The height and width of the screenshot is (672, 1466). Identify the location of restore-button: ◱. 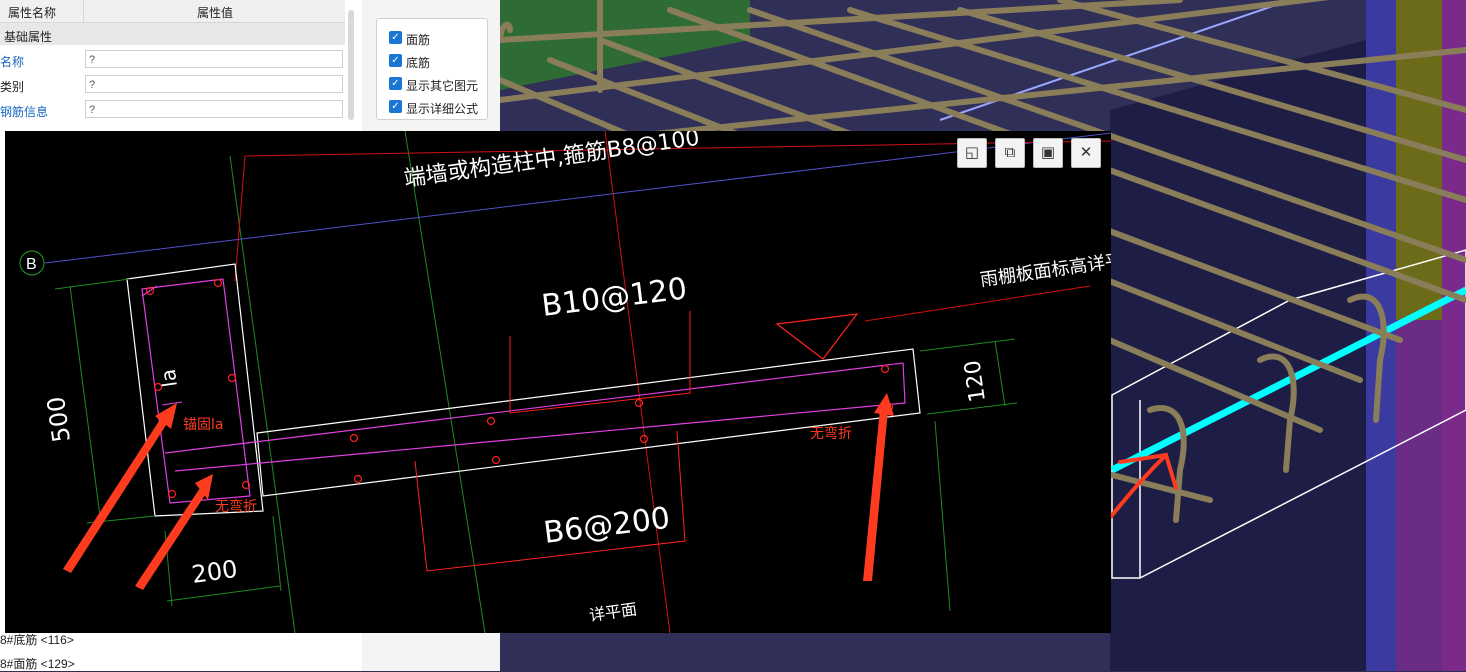
(972, 153).